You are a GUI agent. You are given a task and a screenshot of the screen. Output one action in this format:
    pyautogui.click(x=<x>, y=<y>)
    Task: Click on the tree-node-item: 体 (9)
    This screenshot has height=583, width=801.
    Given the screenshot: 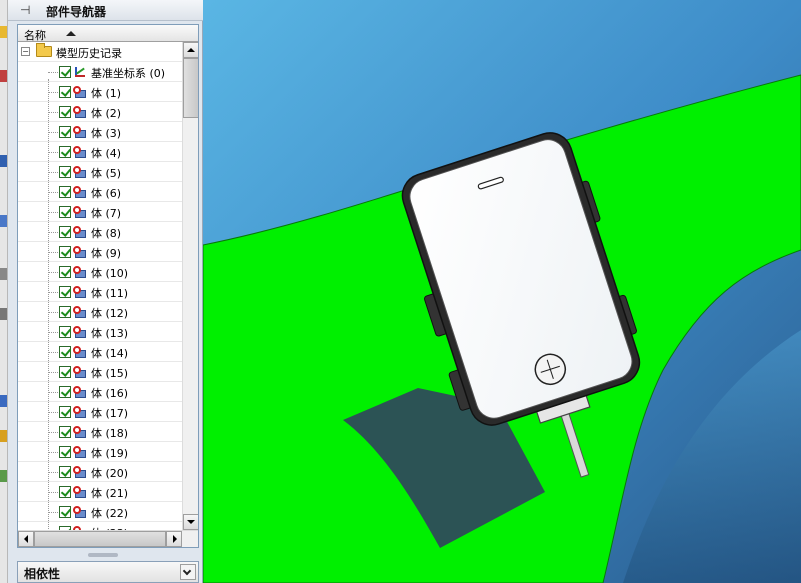 What is the action you would take?
    pyautogui.click(x=100, y=252)
    